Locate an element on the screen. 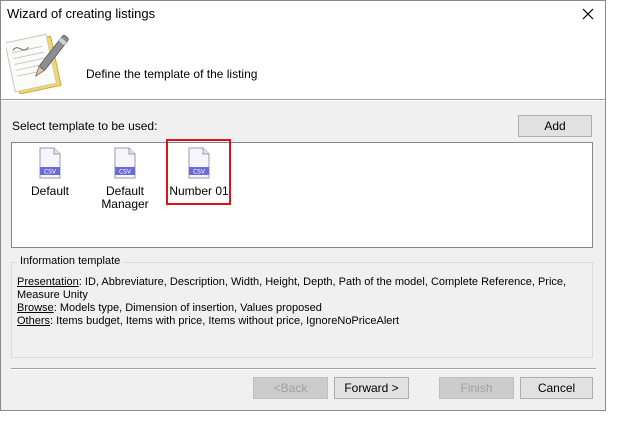  close-button is located at coordinates (588, 14).